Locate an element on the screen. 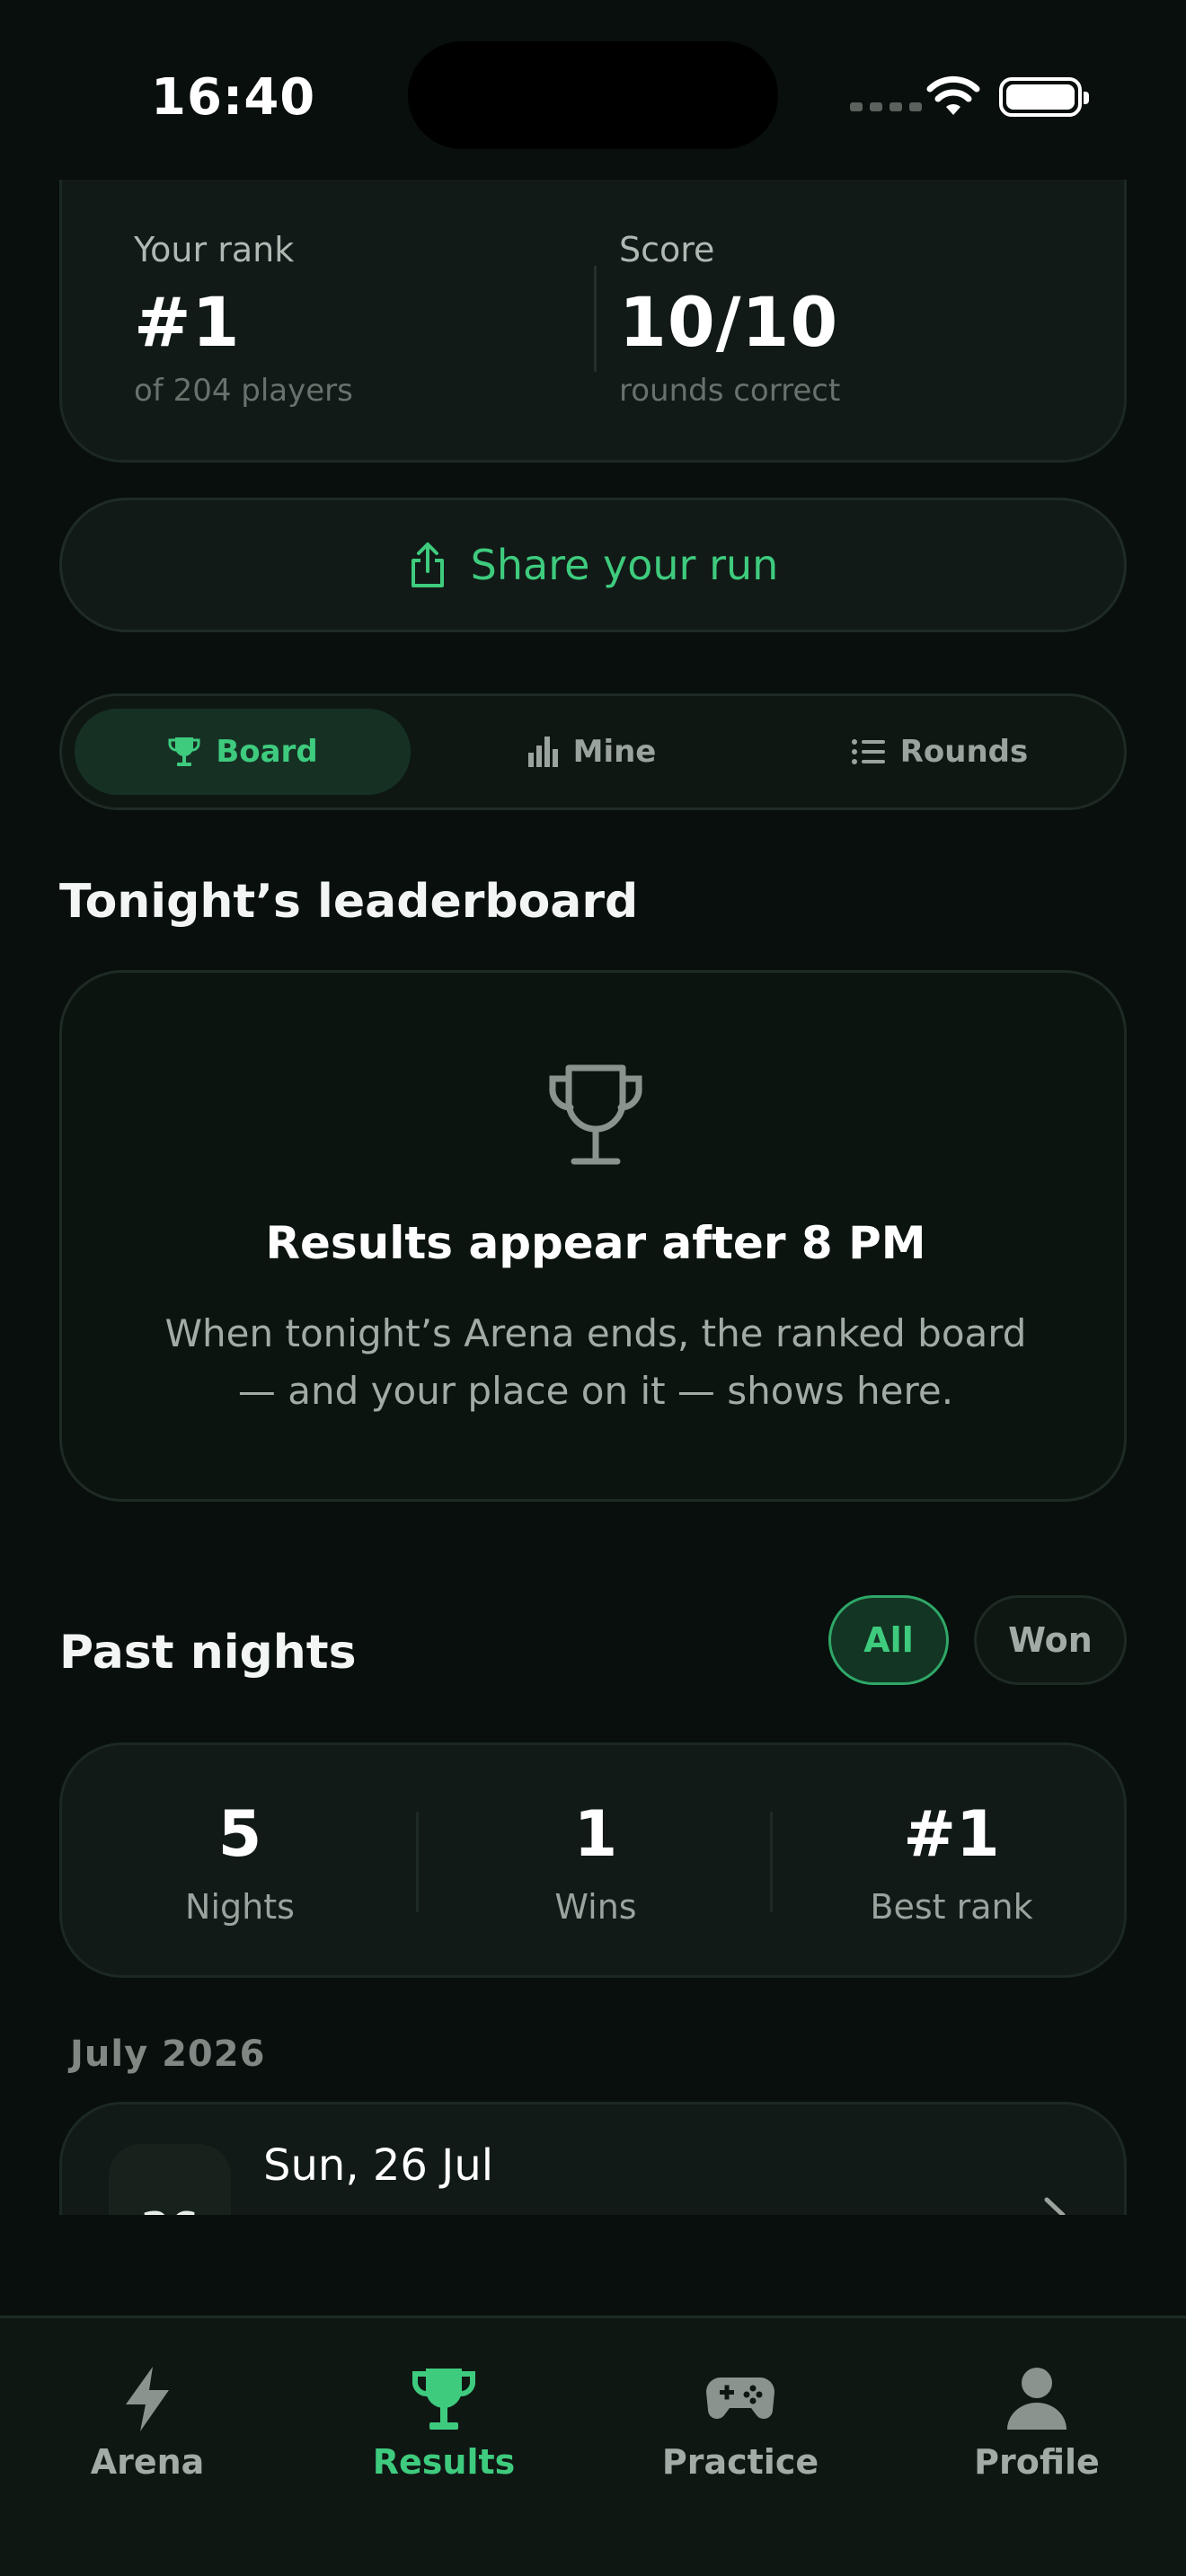 The height and width of the screenshot is (2576, 1186). stat-nights: 5 Nights is located at coordinates (240, 1862).